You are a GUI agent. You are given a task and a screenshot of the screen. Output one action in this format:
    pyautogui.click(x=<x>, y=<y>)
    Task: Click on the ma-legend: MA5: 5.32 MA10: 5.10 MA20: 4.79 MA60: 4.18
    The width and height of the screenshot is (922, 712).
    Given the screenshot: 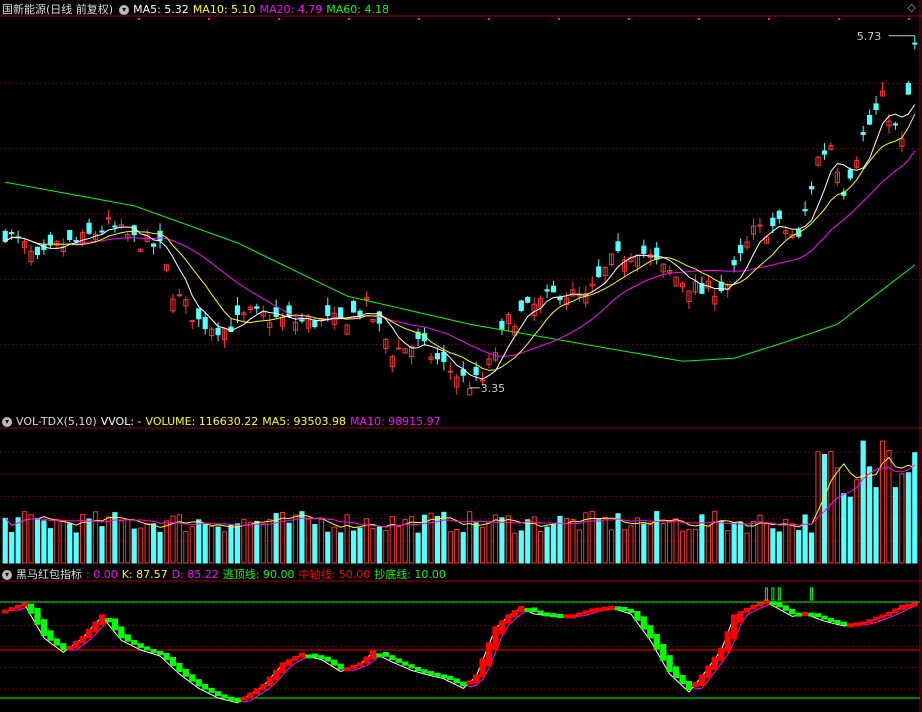 What is the action you would take?
    pyautogui.click(x=263, y=9)
    